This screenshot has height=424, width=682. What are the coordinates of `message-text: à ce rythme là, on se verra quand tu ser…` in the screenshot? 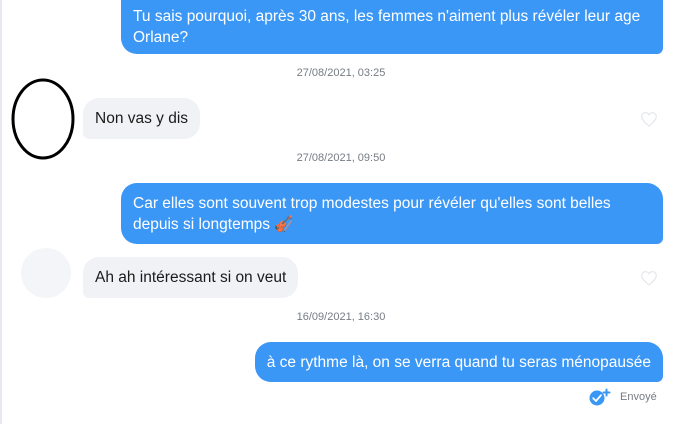 It's located at (458, 362).